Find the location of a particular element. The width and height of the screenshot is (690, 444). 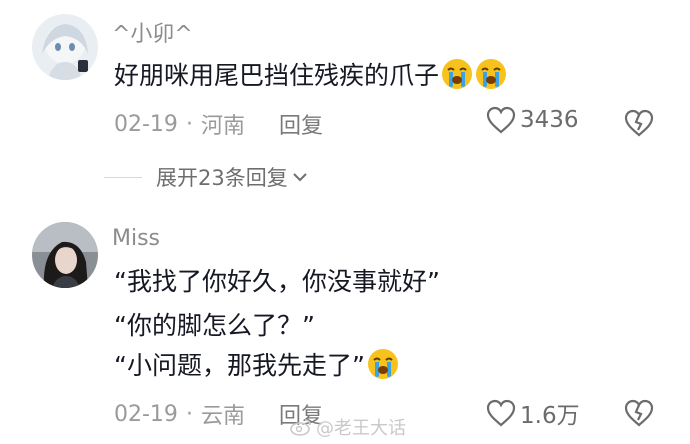

comment-text-line: “你的脚怎么了？” is located at coordinates (214, 324).